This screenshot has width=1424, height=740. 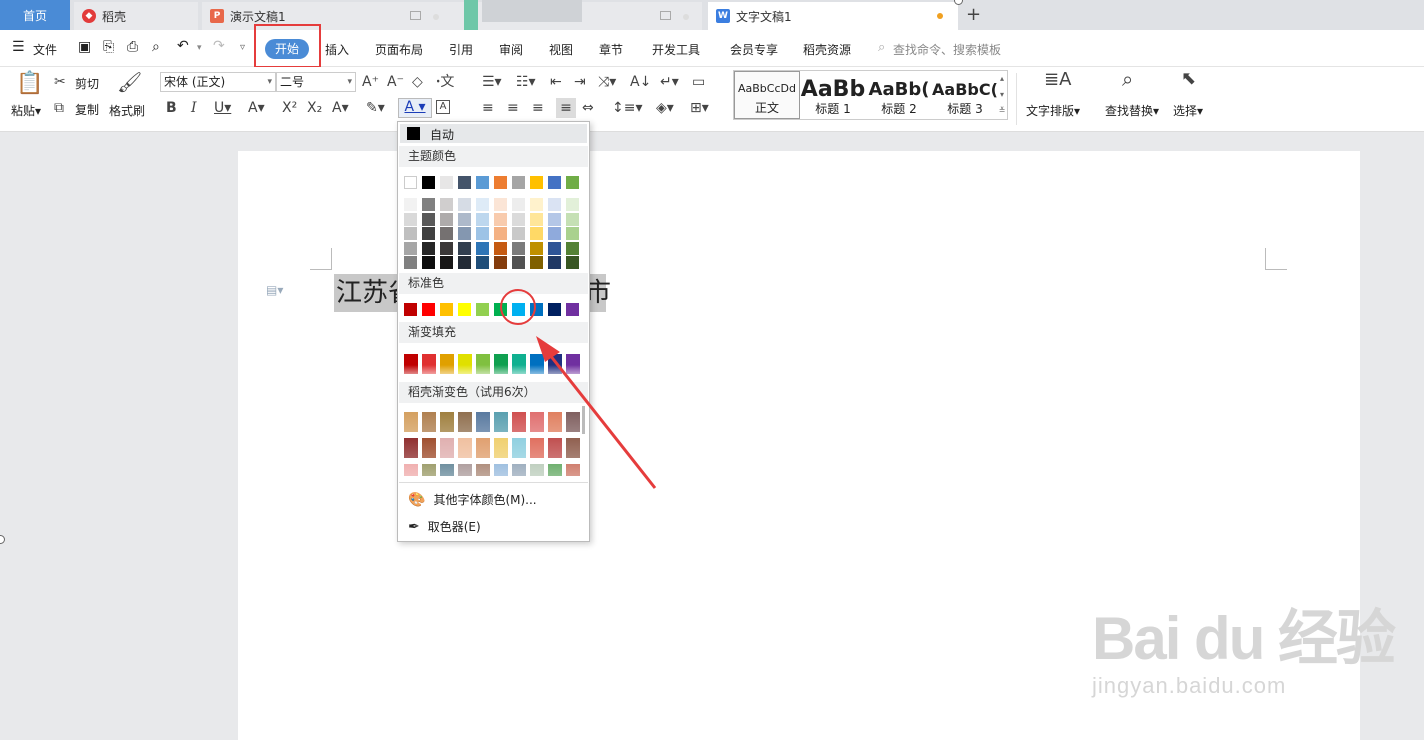 I want to click on format-painter-button: 格式刷, so click(x=127, y=110).